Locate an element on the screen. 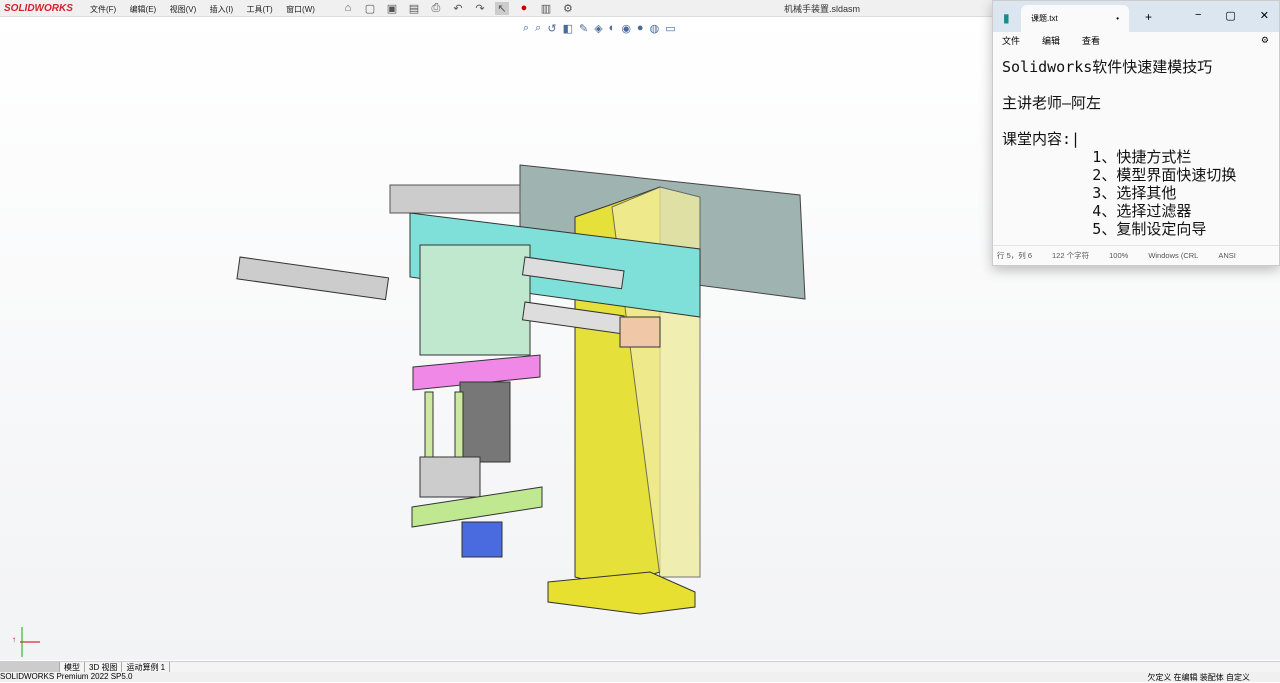 This screenshot has width=1280, height=683. view-orientation-icon: ◈ is located at coordinates (598, 28).